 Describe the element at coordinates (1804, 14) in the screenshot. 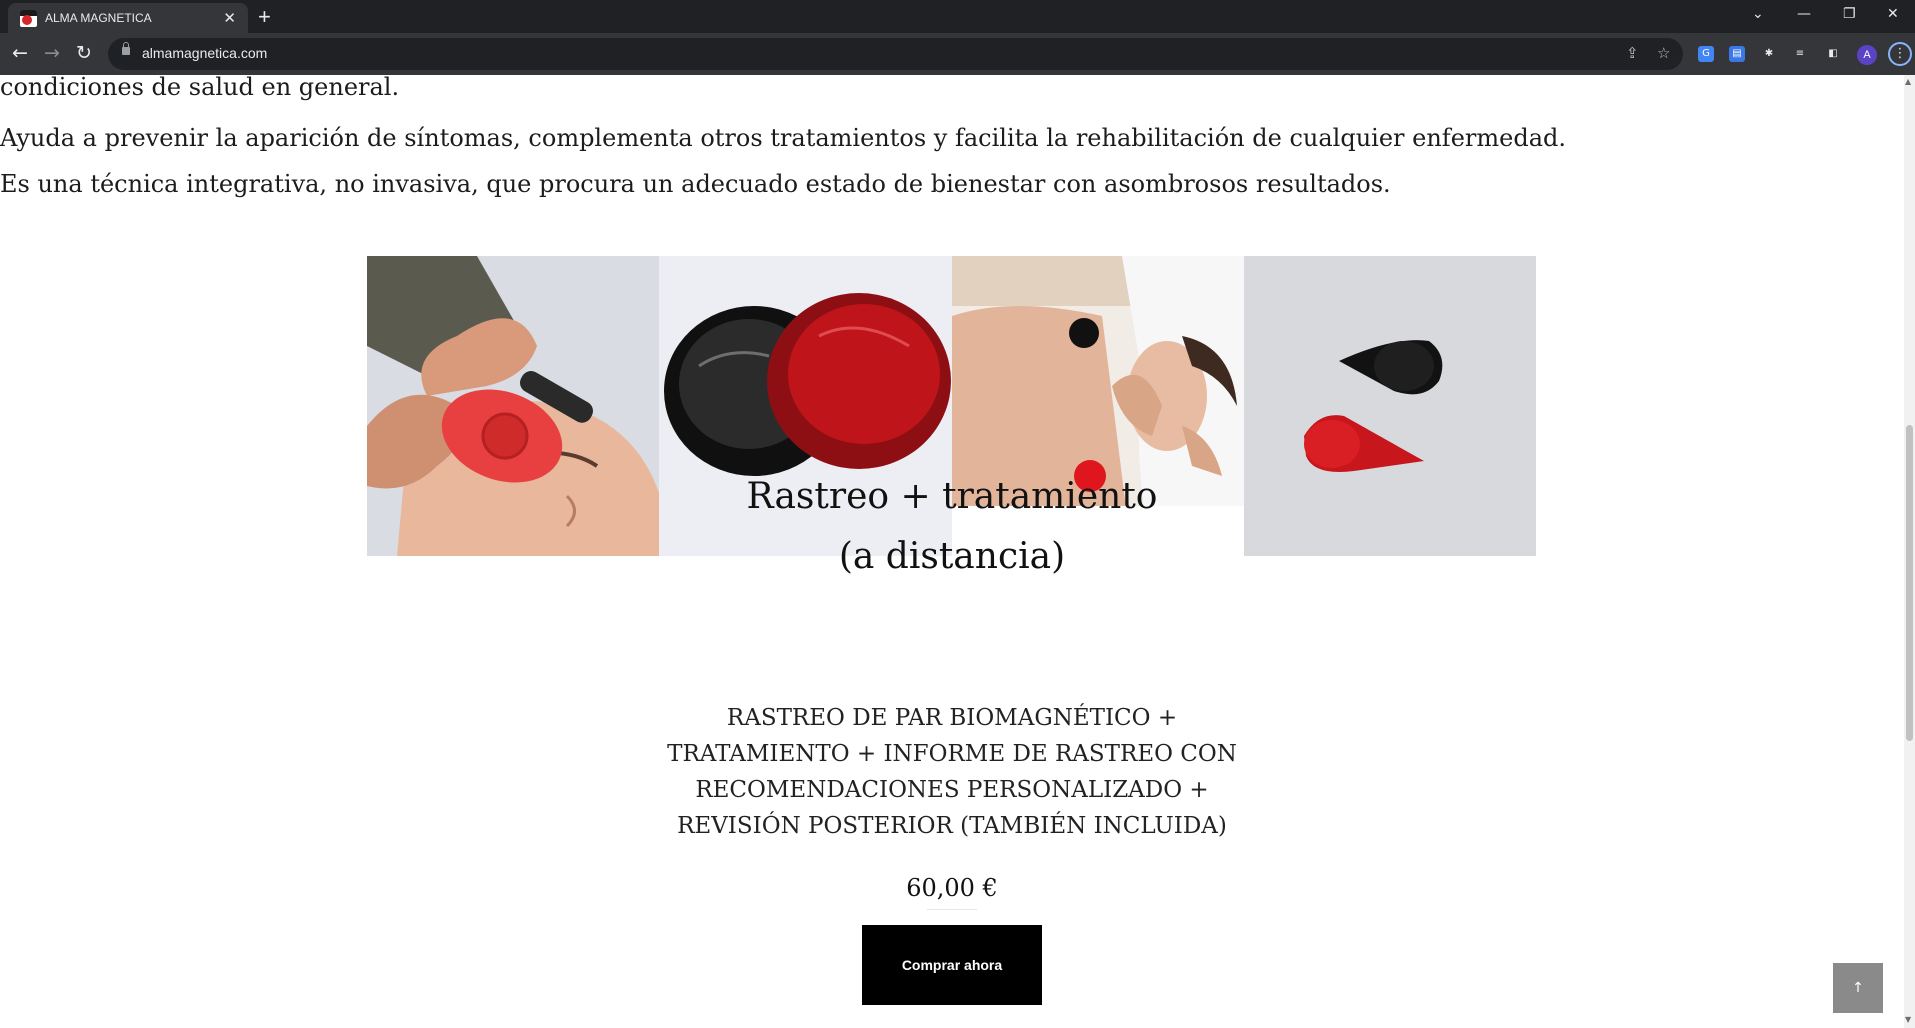

I see `minimize-window-button: —` at that location.